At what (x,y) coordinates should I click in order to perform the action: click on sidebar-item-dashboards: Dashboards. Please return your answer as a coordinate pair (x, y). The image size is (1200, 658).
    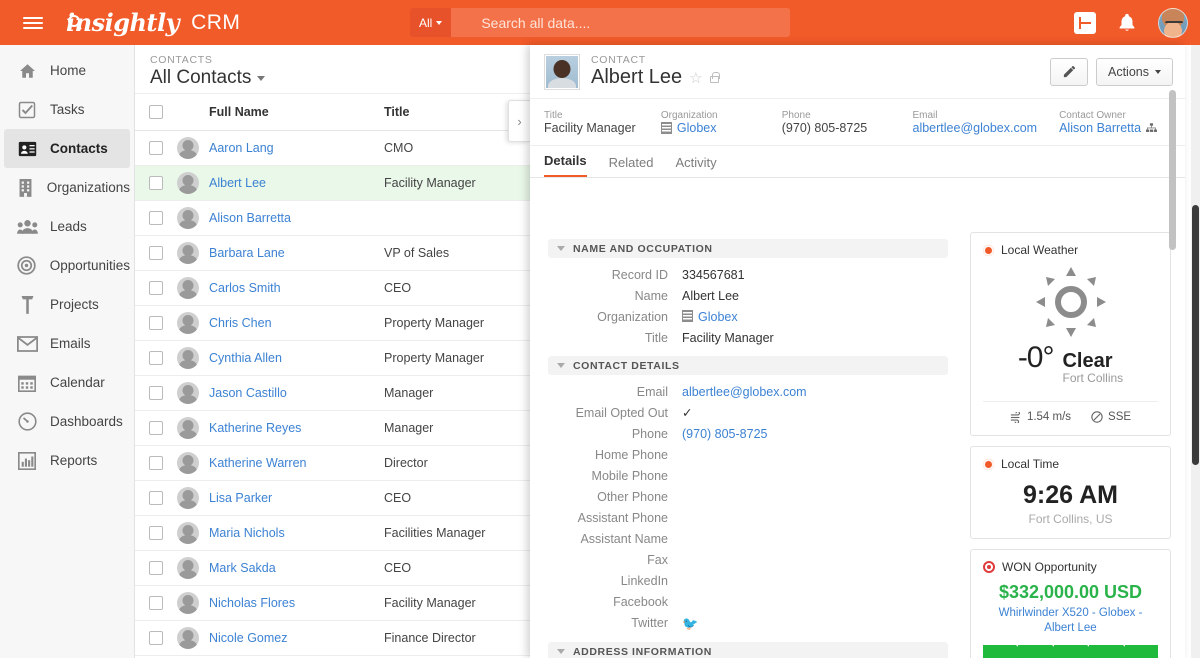
    Looking at the image, I should click on (67, 421).